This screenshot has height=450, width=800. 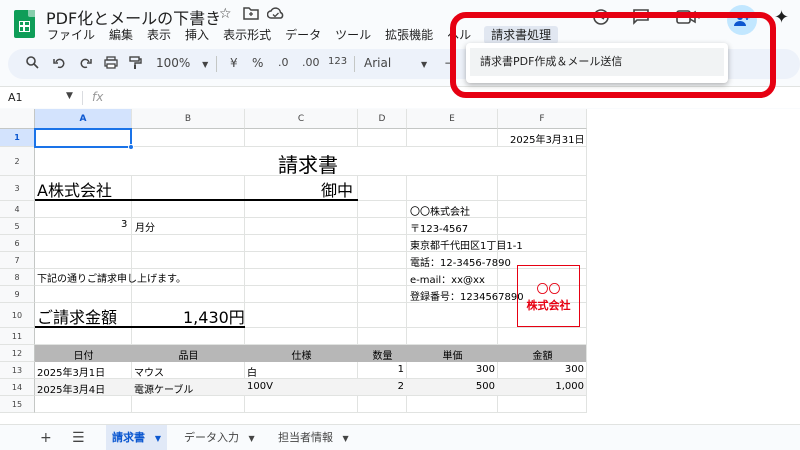 I want to click on zoom-select: 100% ▼, so click(x=182, y=63).